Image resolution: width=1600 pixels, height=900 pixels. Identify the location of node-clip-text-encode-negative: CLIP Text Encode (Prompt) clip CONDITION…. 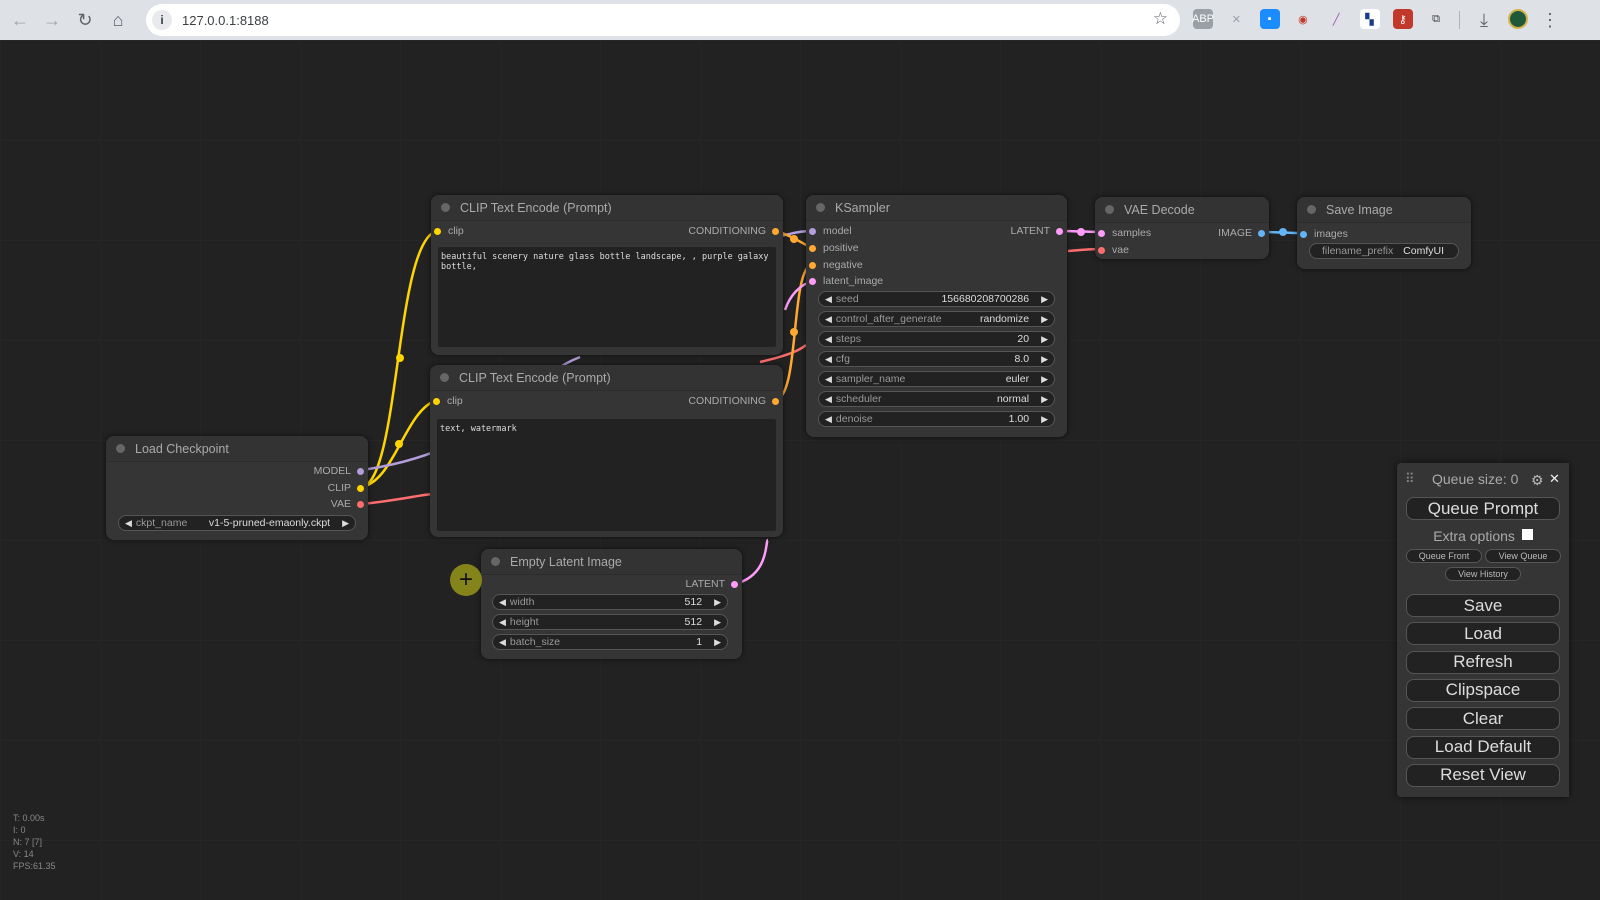
(606, 451).